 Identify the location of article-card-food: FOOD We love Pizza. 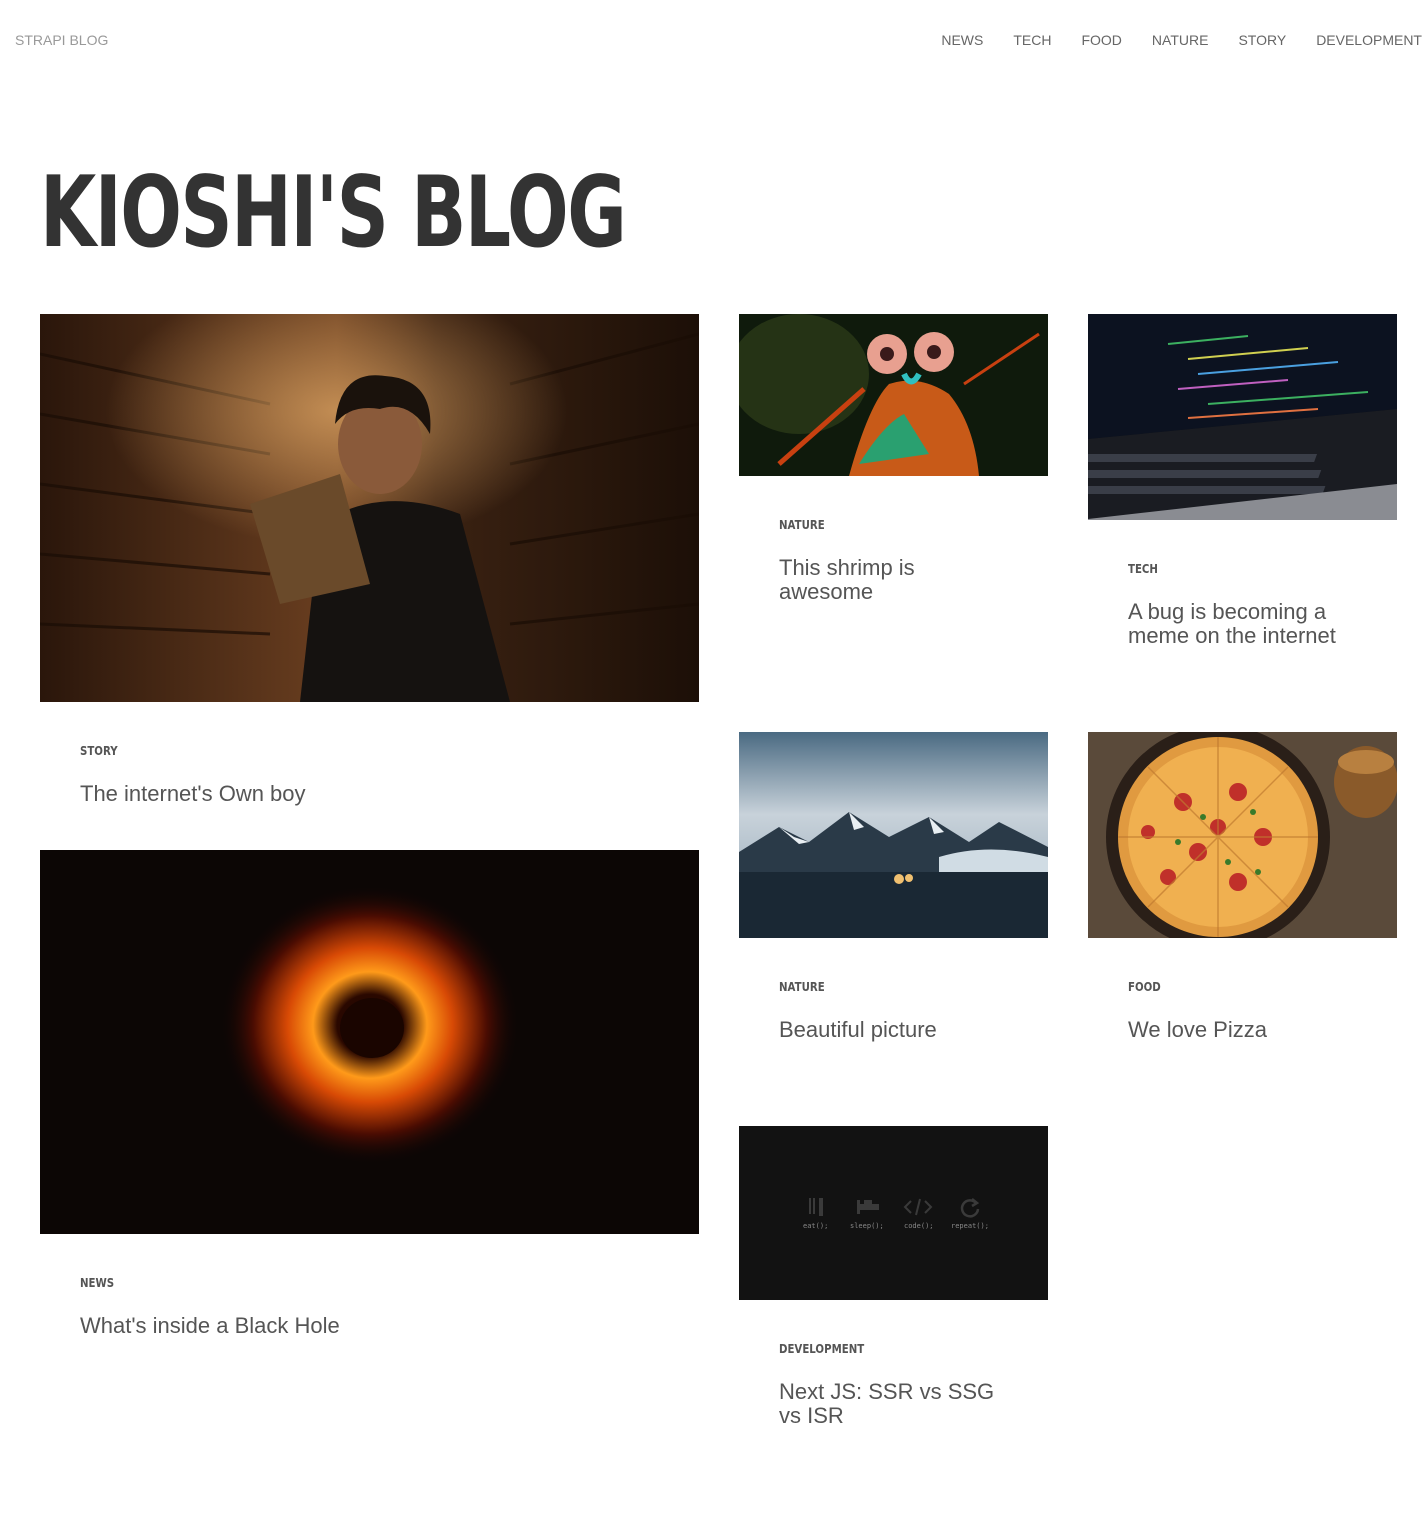
(1242, 887).